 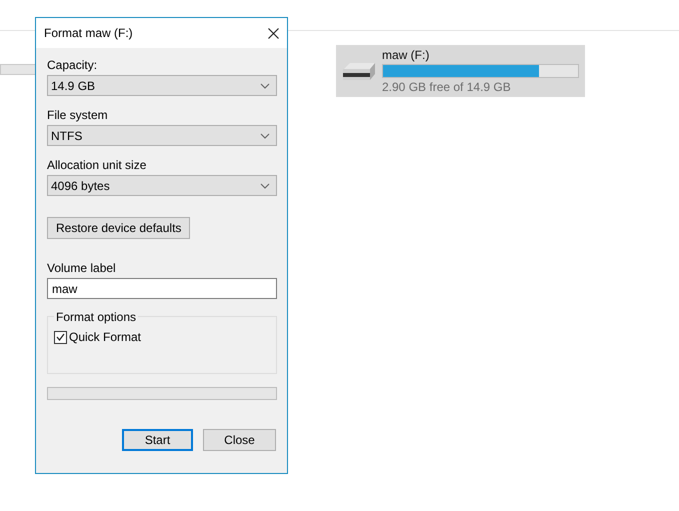 I want to click on dialog-button: Start, so click(x=157, y=440).